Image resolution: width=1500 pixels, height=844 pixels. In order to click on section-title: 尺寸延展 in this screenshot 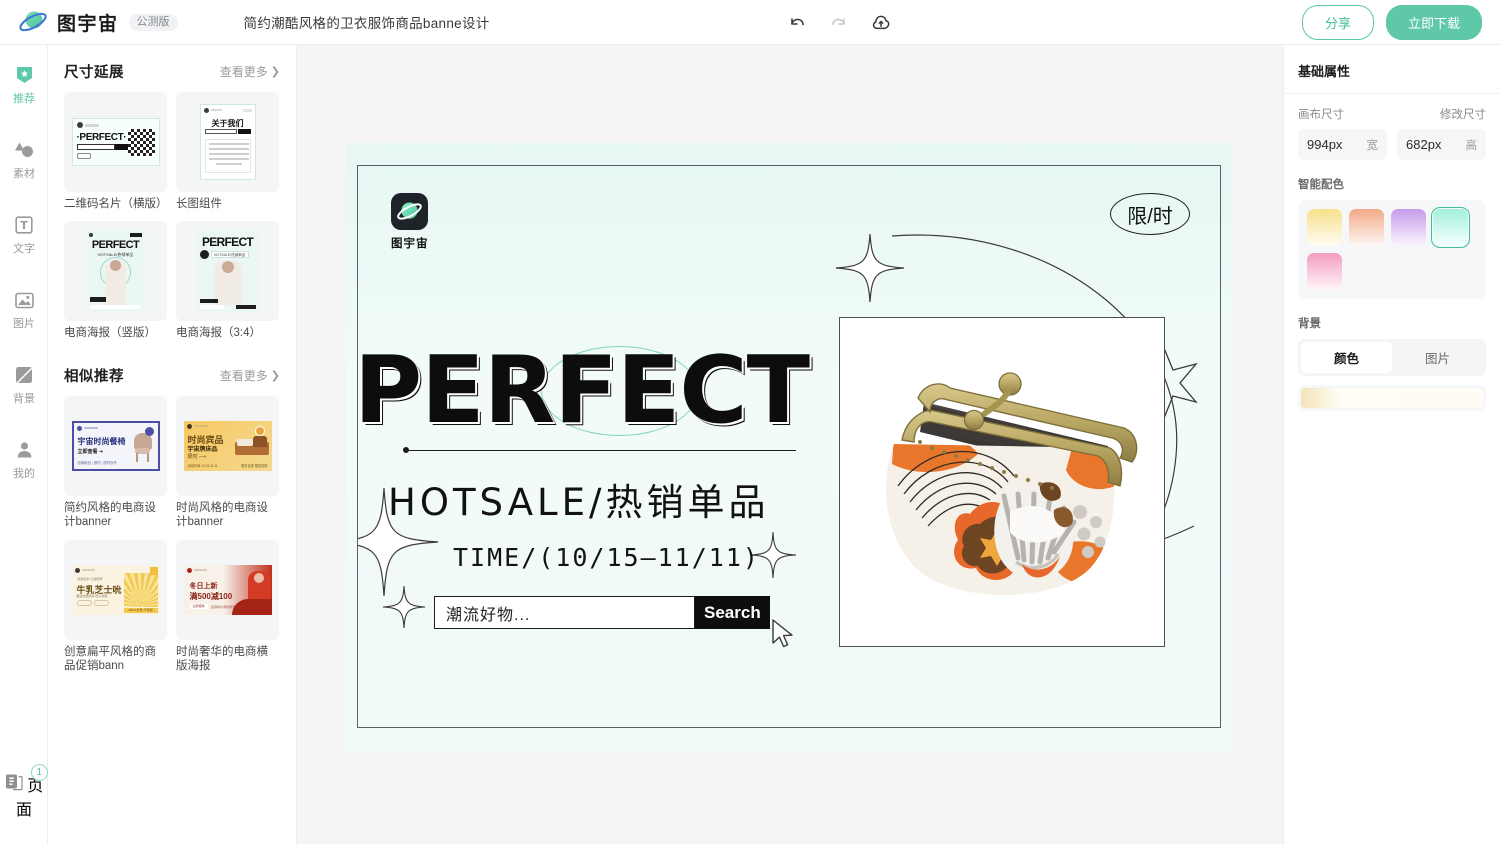, I will do `click(94, 73)`.